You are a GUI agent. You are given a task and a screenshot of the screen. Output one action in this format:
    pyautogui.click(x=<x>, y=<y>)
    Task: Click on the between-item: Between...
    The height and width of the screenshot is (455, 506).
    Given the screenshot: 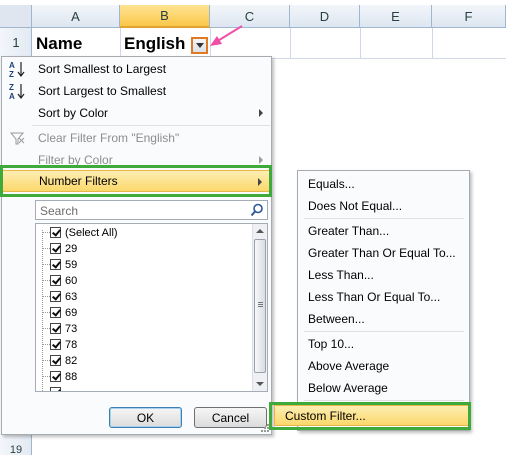 What is the action you would take?
    pyautogui.click(x=383, y=319)
    